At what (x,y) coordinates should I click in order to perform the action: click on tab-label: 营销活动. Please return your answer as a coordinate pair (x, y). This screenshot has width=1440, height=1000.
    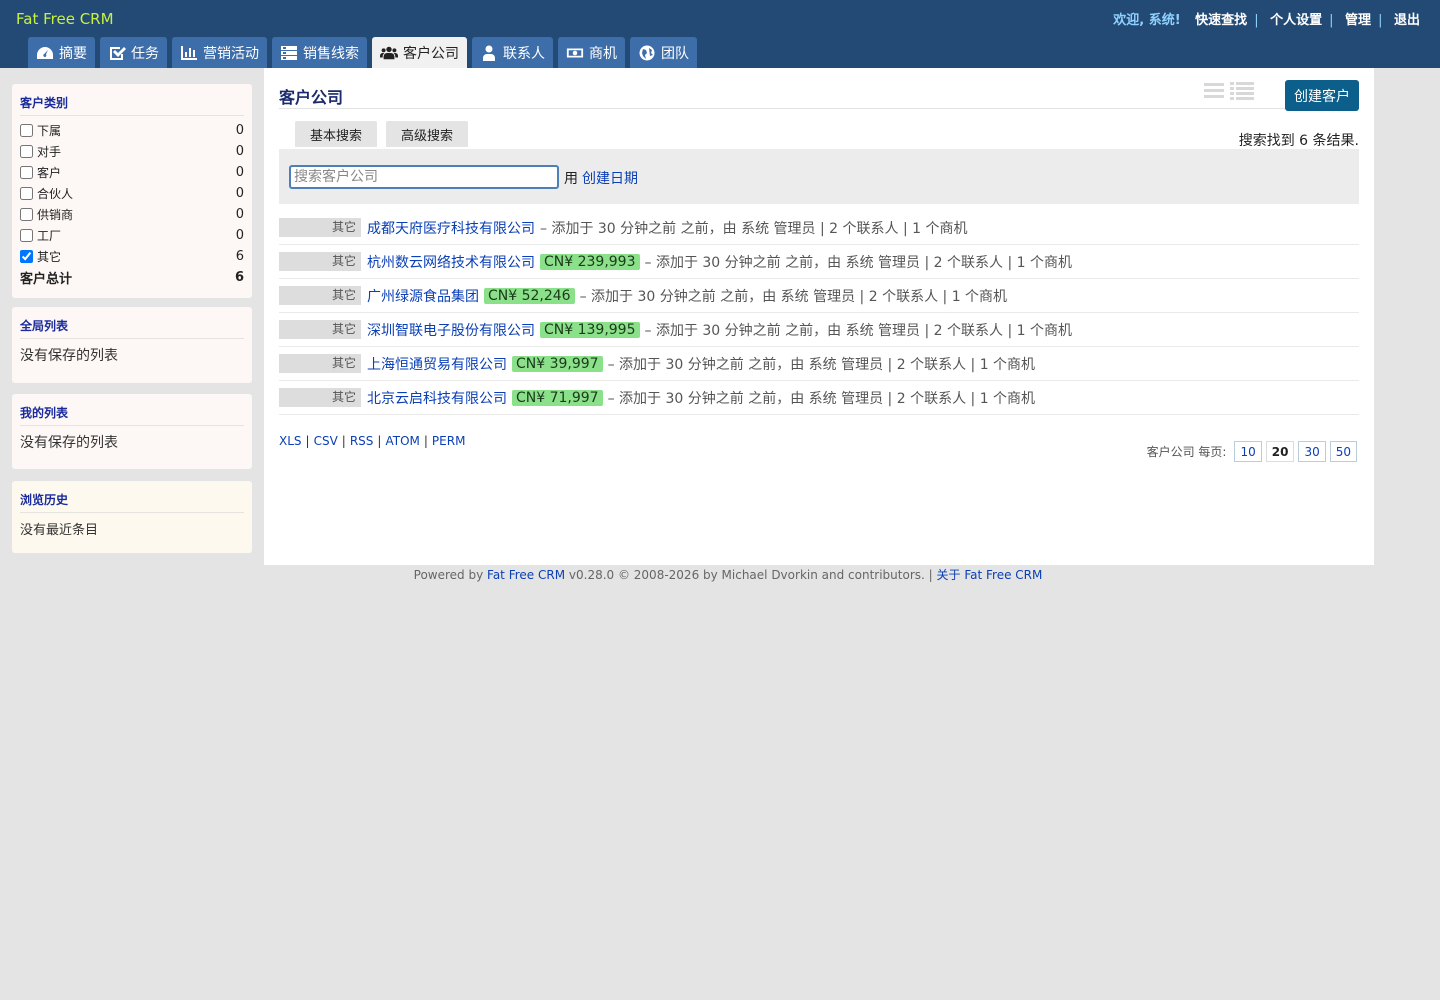
    Looking at the image, I should click on (231, 53).